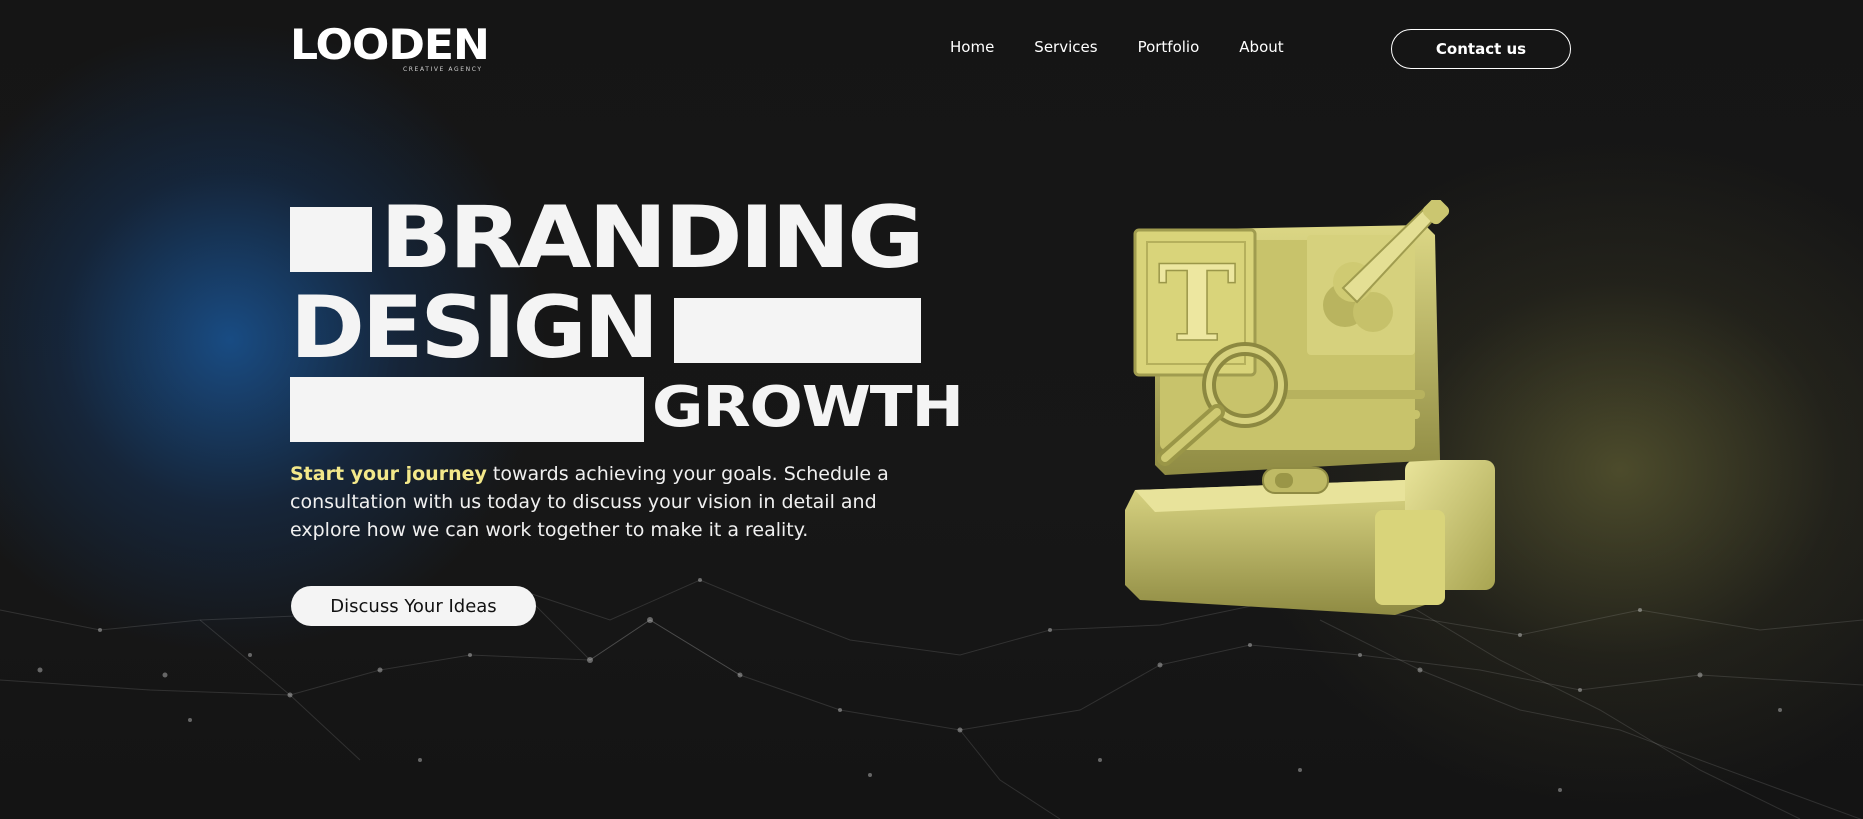  I want to click on nav-item-home: Home, so click(972, 47).